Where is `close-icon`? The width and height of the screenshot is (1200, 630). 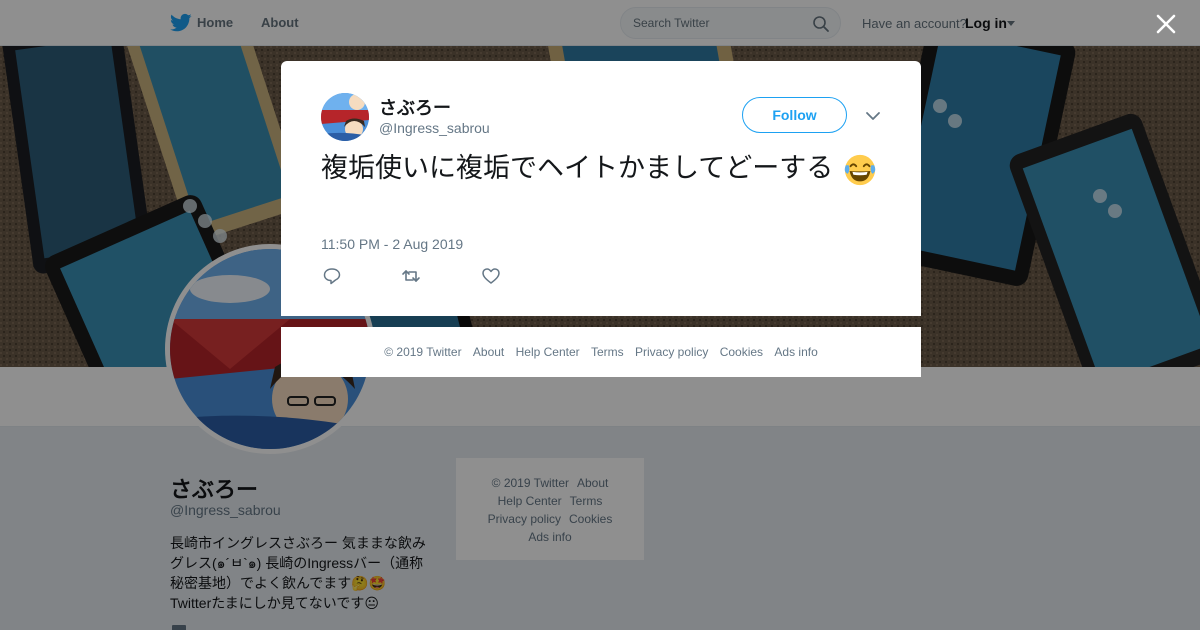
close-icon is located at coordinates (1166, 24).